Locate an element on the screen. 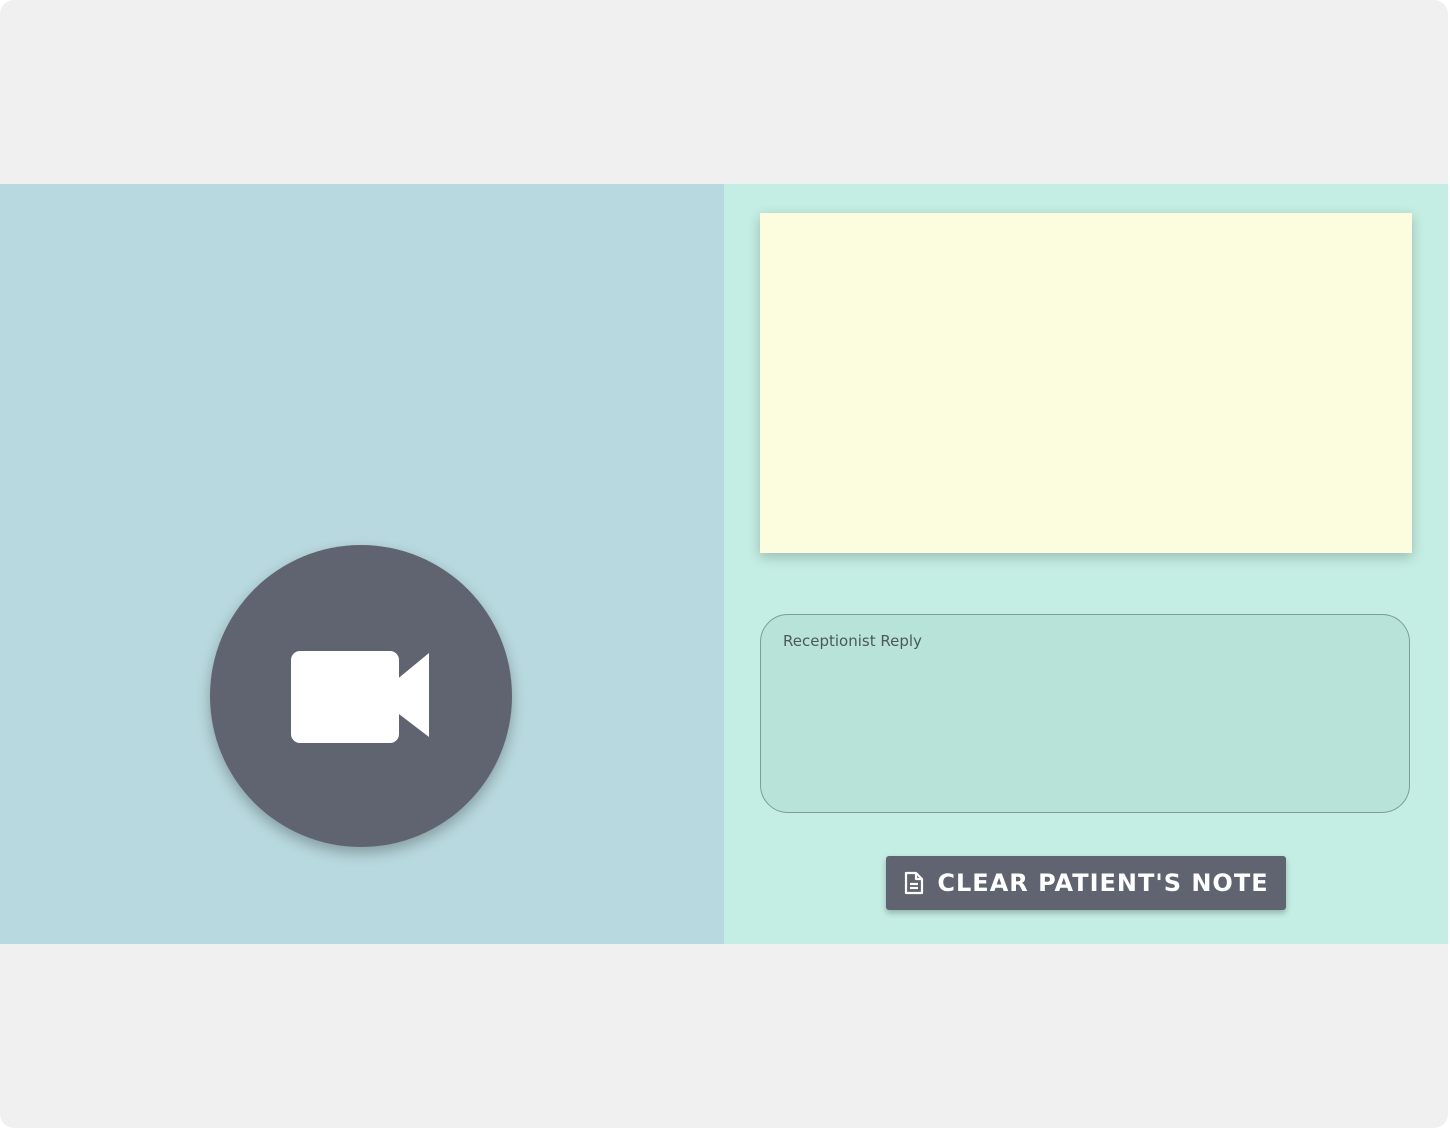 This screenshot has width=1450, height=1130. clear-patient-note-button: CLEAR PATIENT'S NOTE is located at coordinates (1086, 883).